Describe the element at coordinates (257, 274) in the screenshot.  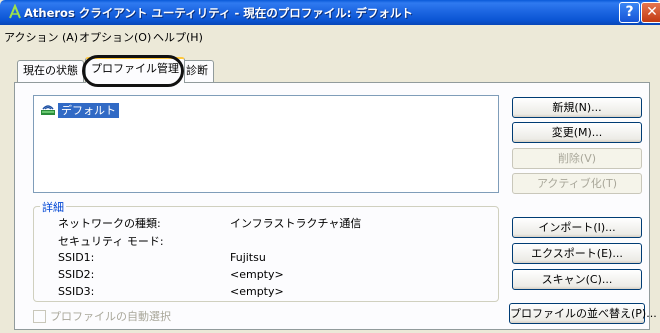
I see `detail-value-ssid2: <empty>` at that location.